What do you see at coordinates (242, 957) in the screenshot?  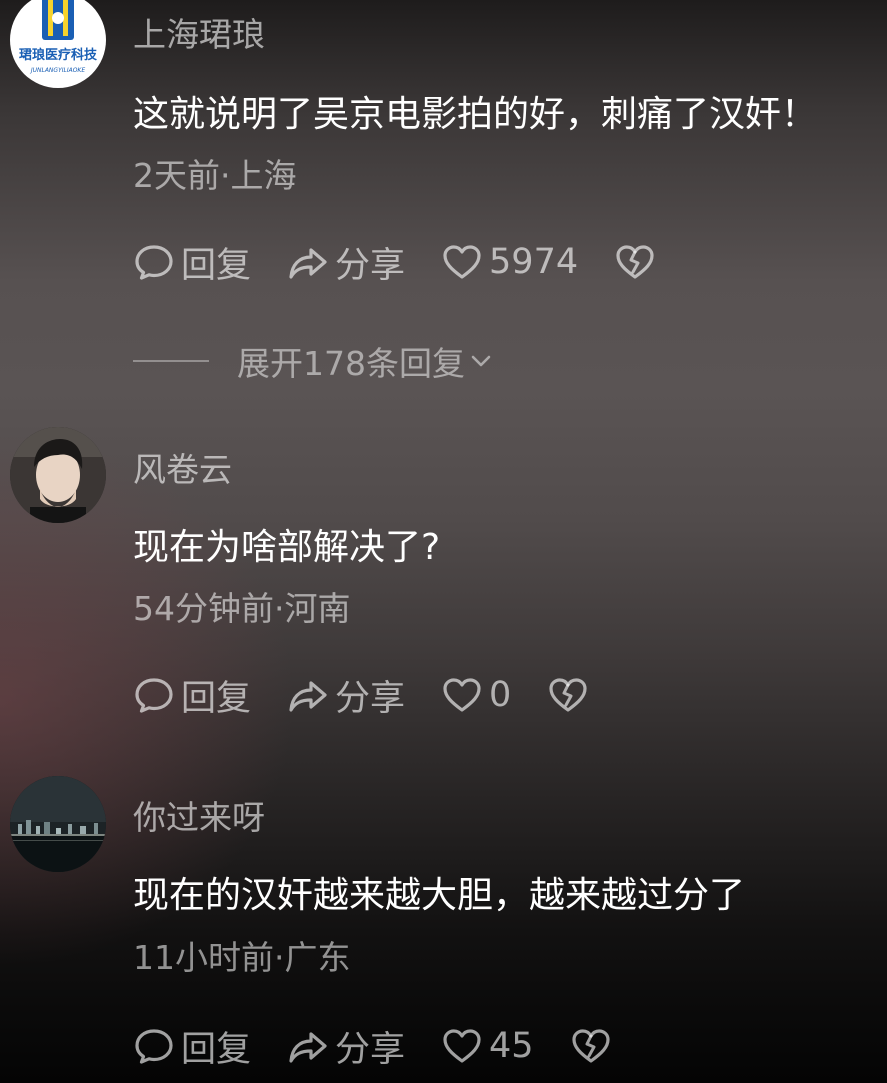 I see `comment-meta: 11小时前·广东` at bounding box center [242, 957].